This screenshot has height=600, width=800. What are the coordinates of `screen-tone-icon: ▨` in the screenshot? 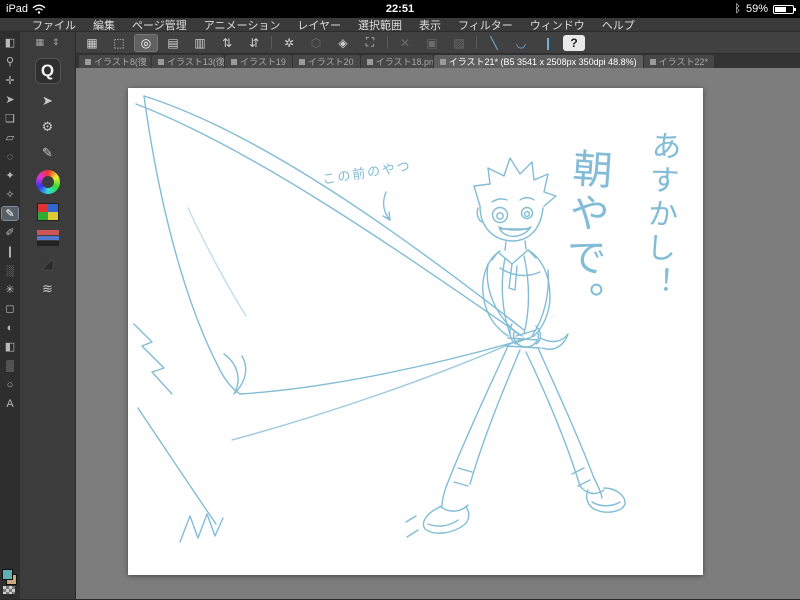 It's located at (459, 43).